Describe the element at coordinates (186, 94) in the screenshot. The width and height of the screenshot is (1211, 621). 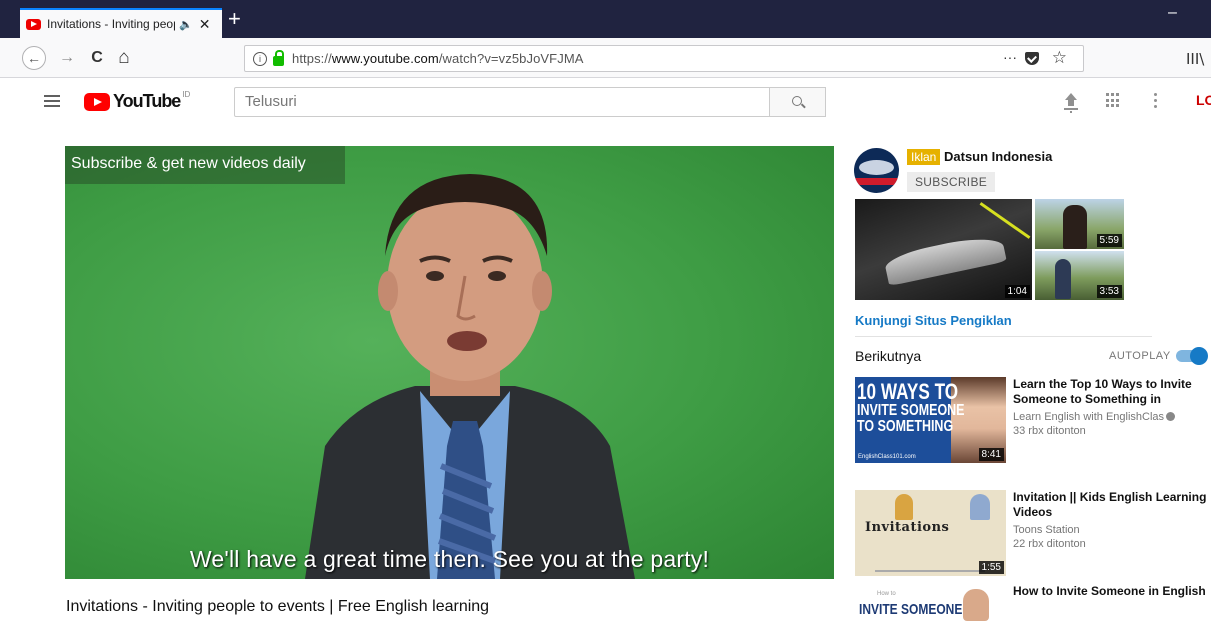
I see `region-code: ID` at that location.